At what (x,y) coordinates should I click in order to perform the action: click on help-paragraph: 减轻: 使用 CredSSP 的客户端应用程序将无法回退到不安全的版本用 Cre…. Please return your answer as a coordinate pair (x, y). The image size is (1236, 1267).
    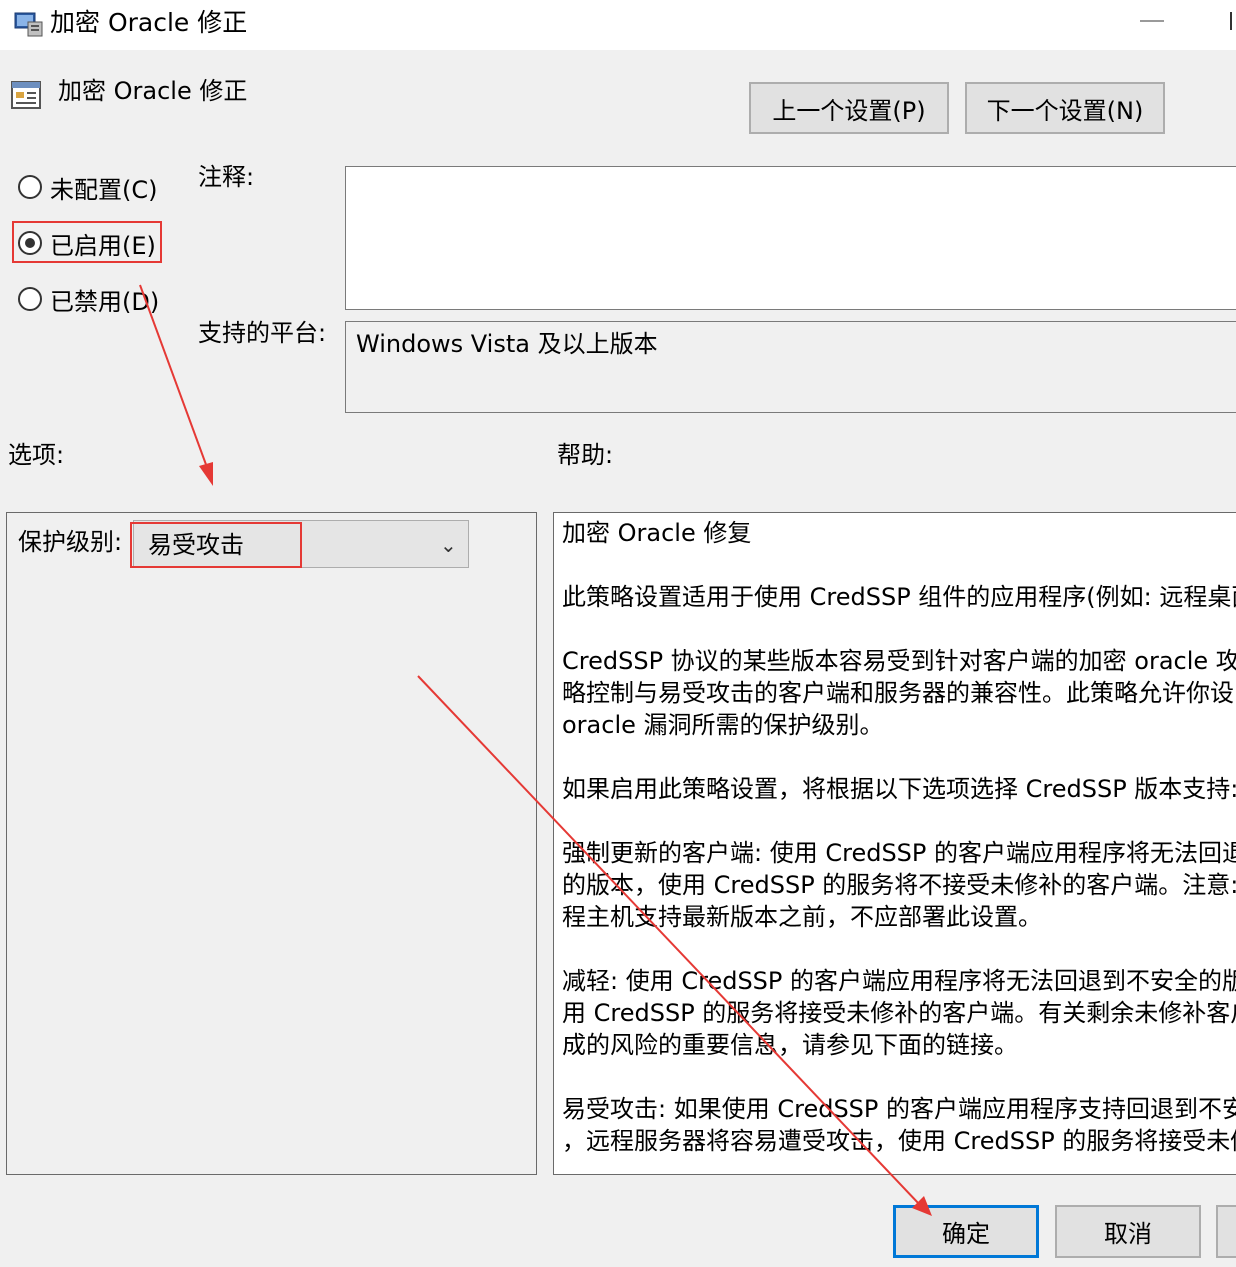
    Looking at the image, I should click on (899, 1013).